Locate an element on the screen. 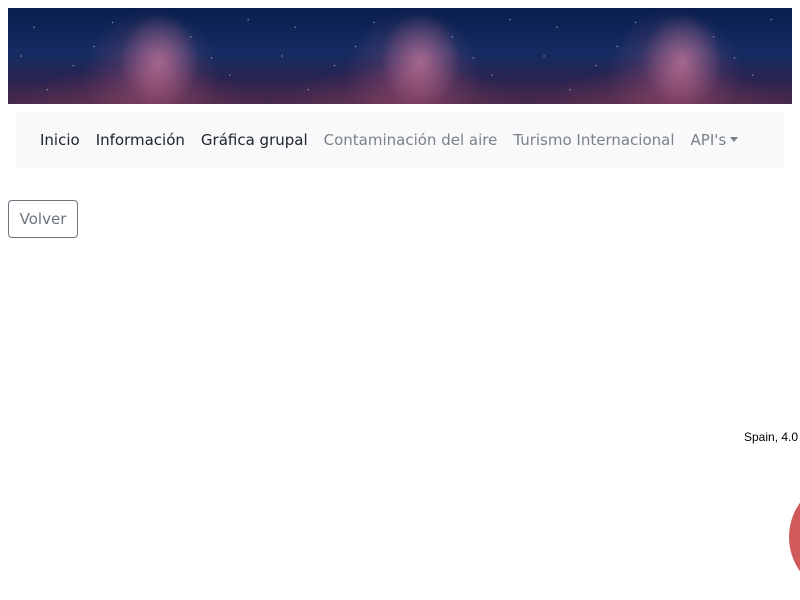 This screenshot has height=600, width=800. nav-inicio: Inicio is located at coordinates (60, 140).